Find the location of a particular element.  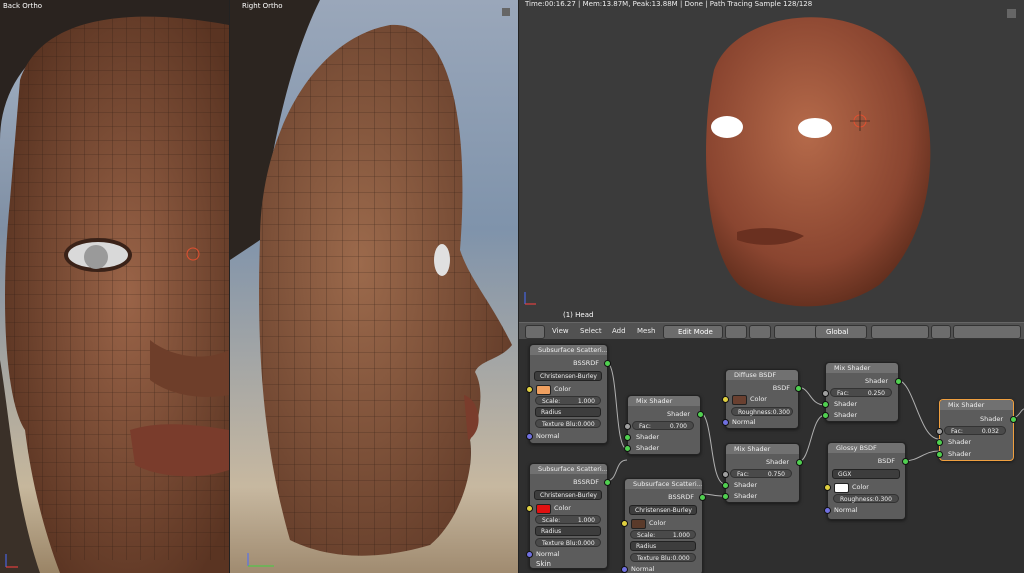

pivot-button is located at coordinates (760, 332).